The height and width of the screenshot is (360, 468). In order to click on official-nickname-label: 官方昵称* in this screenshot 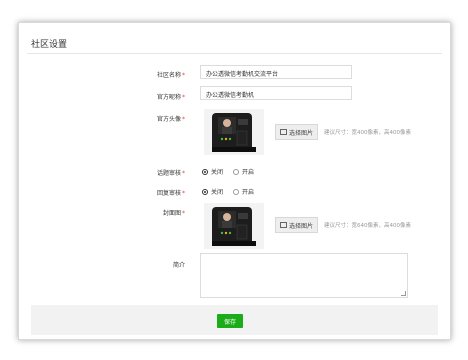, I will do `click(170, 97)`.